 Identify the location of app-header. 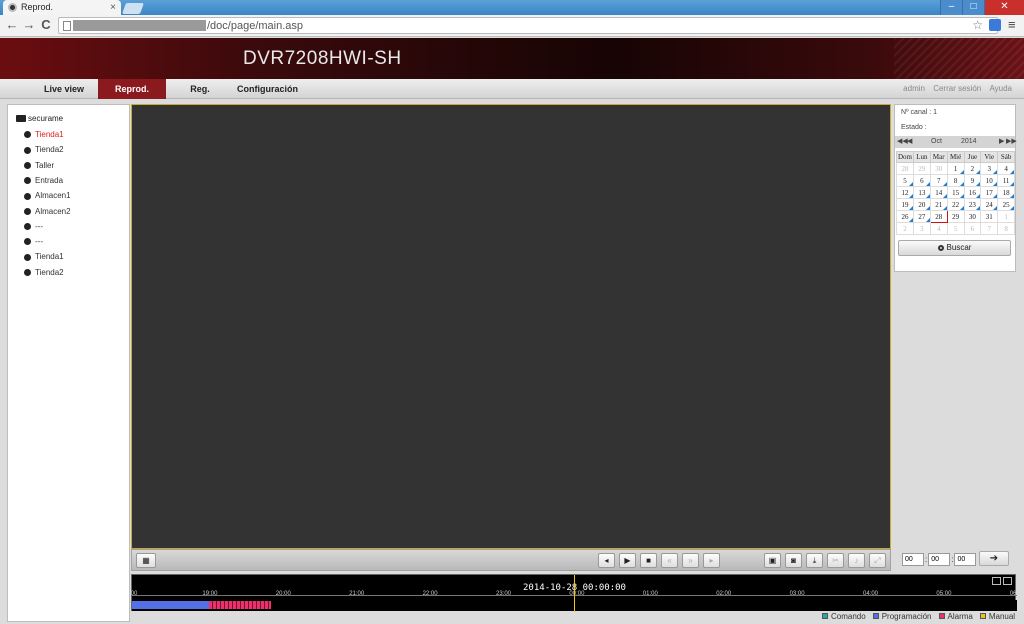
(512, 58).